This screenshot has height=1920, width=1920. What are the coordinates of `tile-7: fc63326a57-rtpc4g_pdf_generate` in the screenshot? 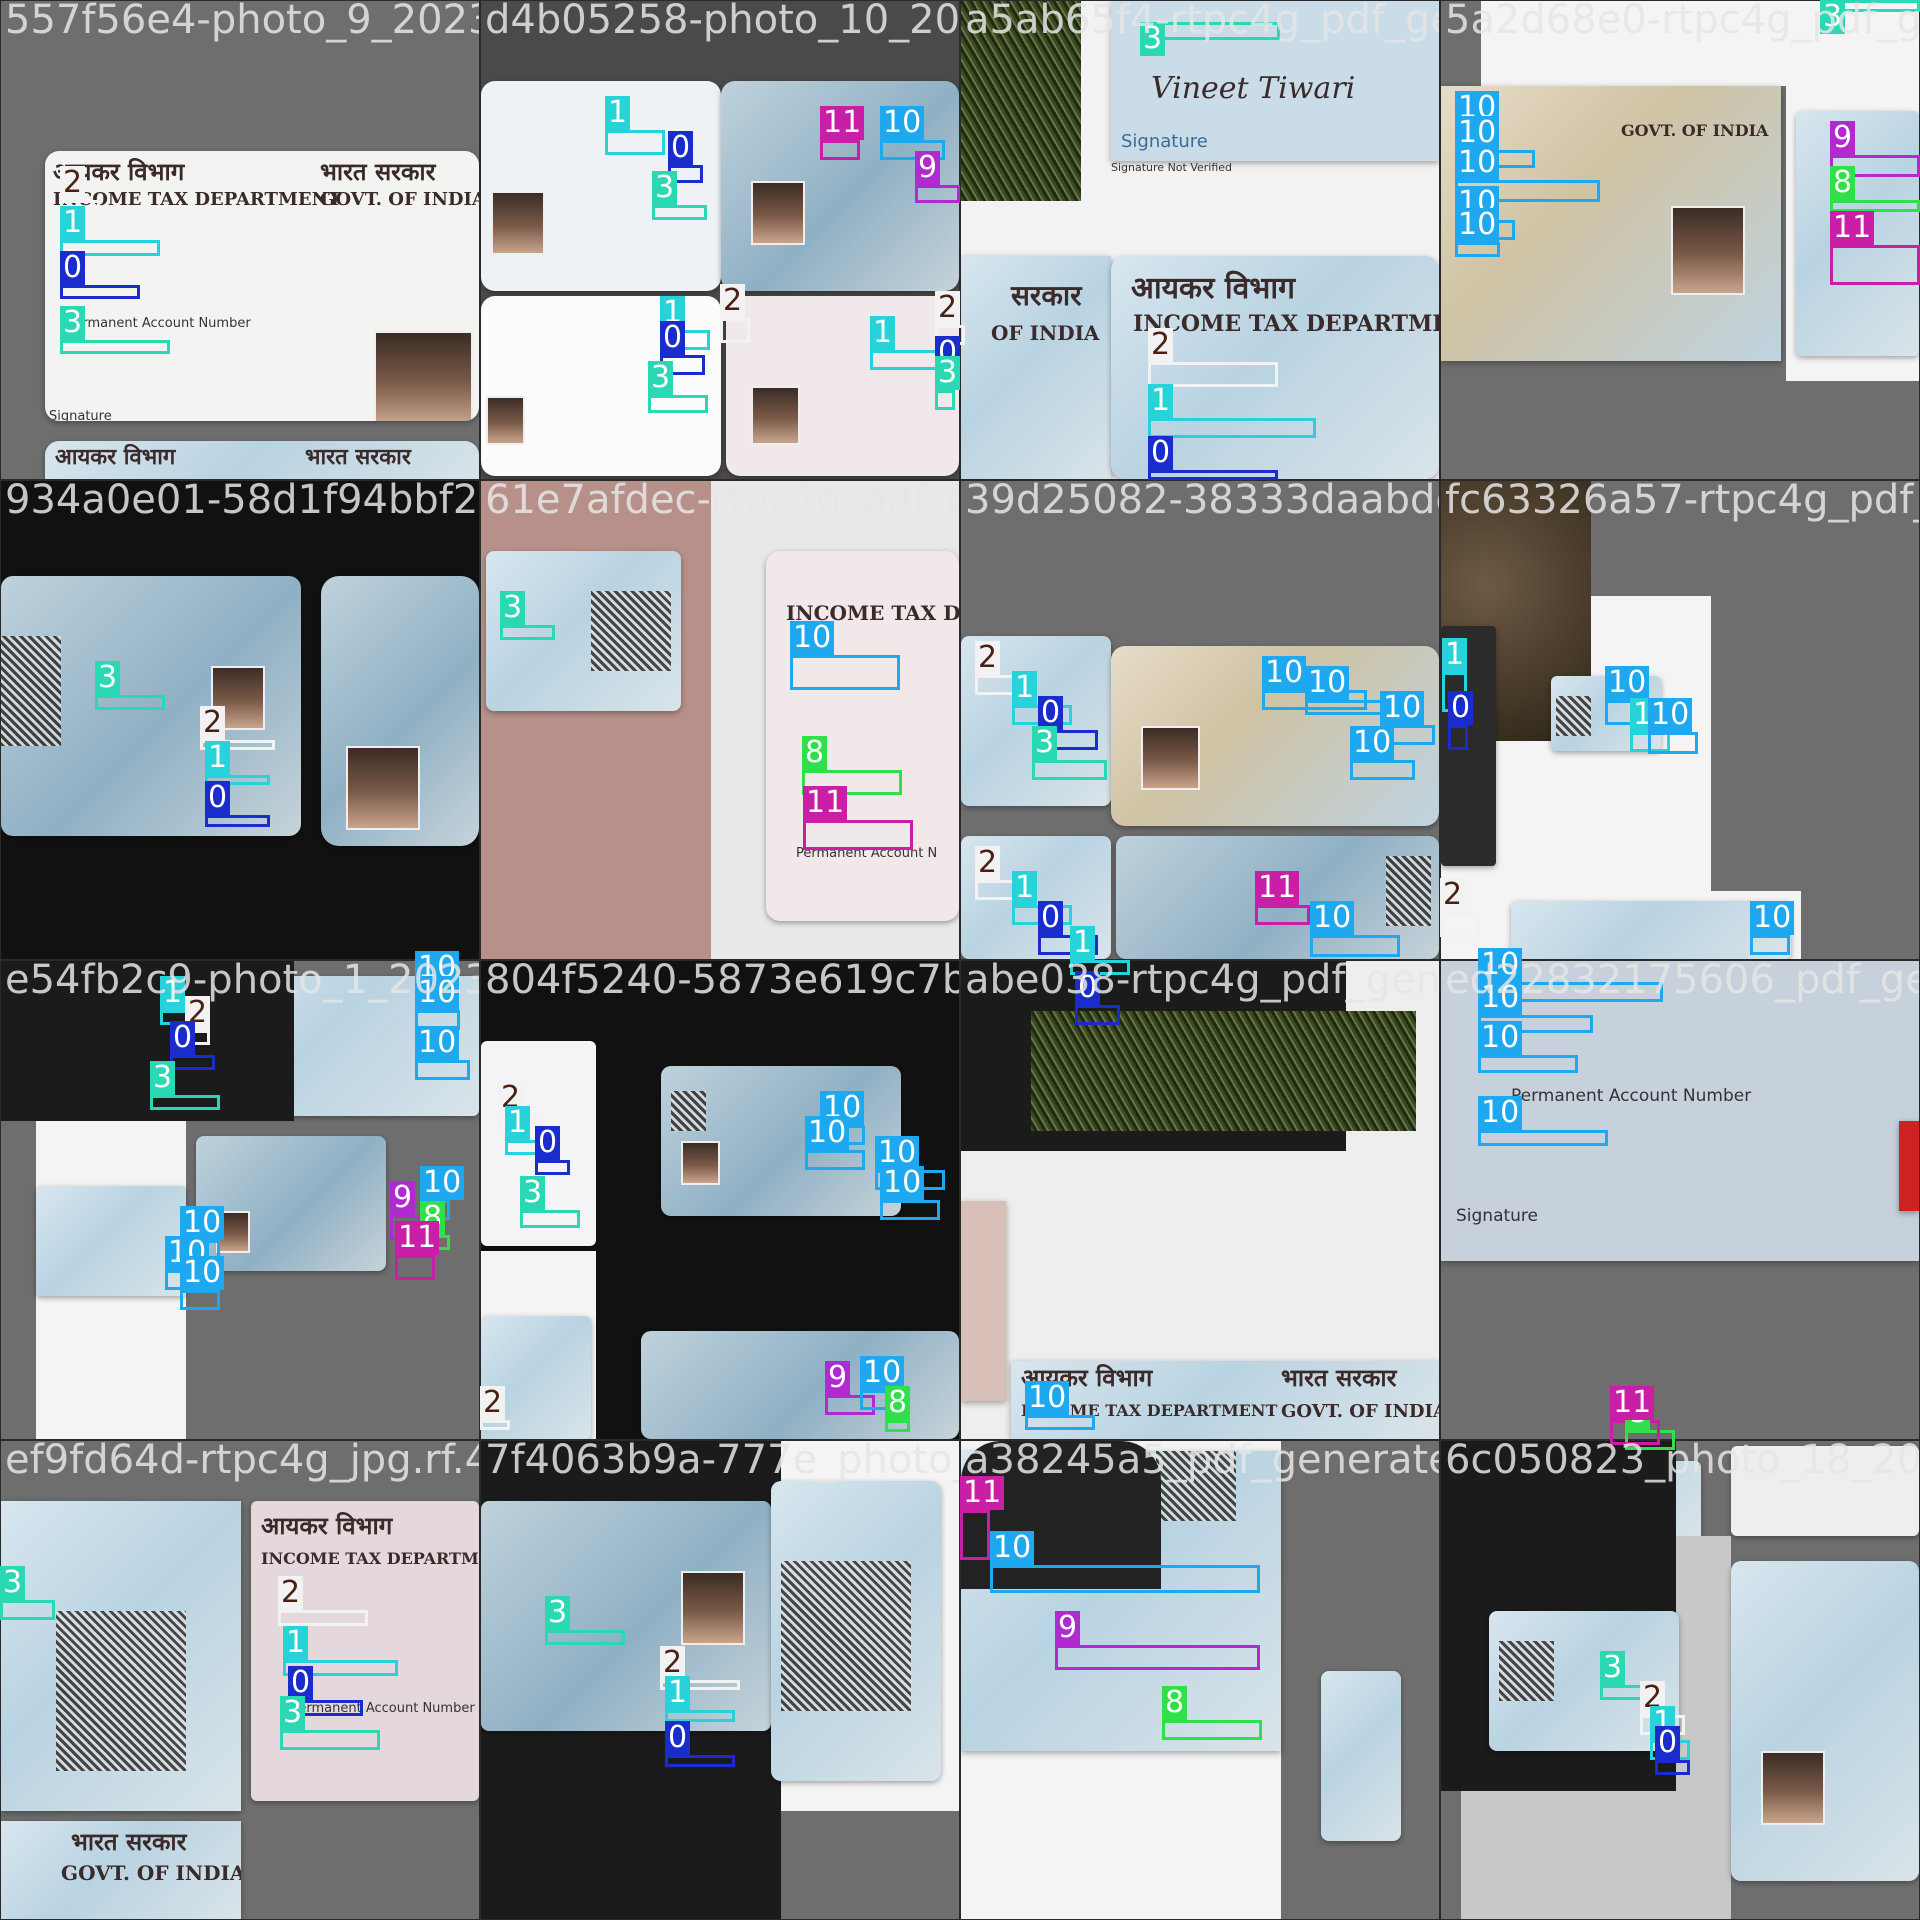 It's located at (1680, 720).